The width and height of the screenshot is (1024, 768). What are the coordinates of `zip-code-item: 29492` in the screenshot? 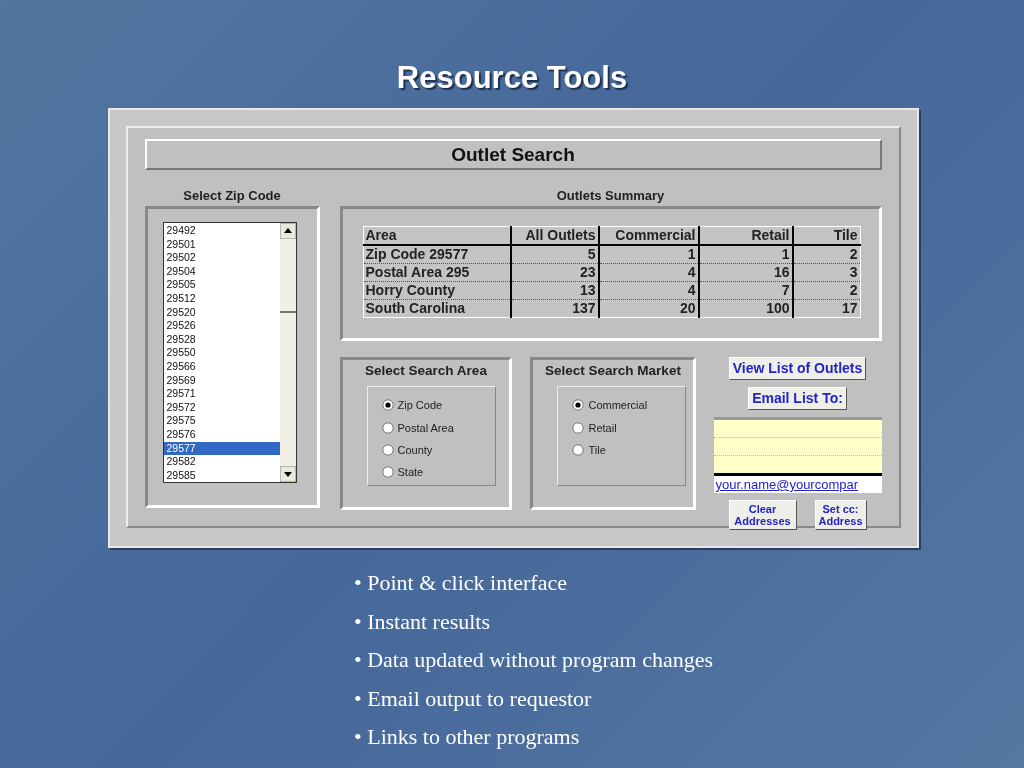 It's located at (221, 231).